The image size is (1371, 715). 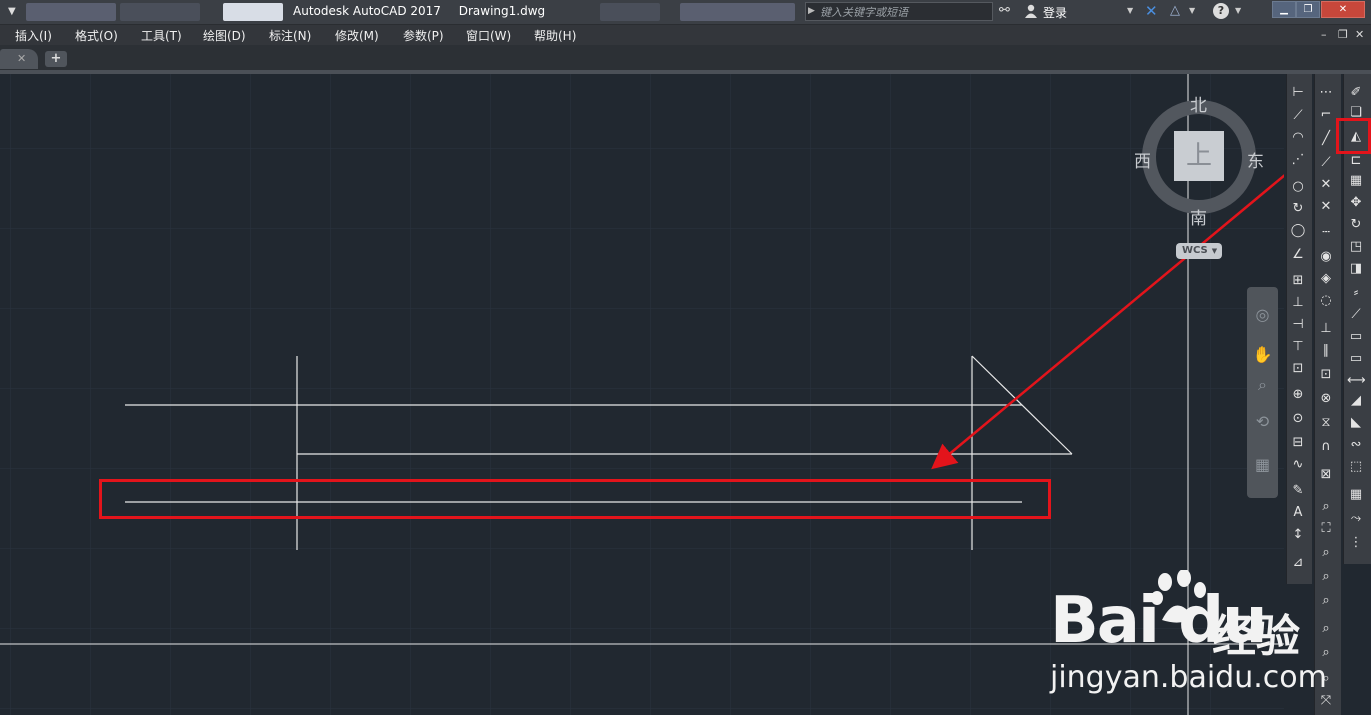 I want to click on zoom-extents-icon: ⌕, so click(x=1262, y=386).